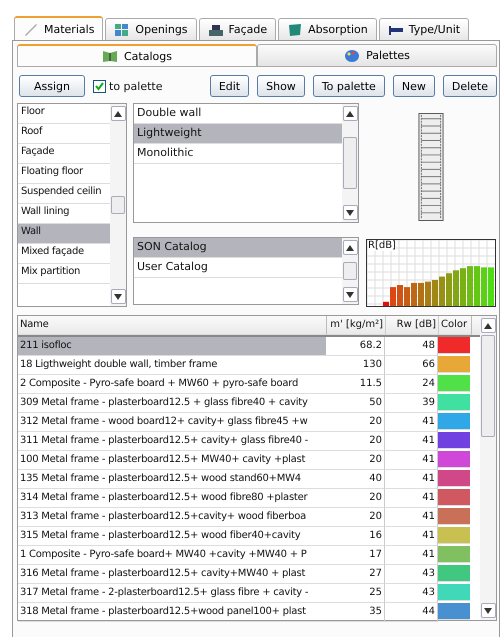  Describe the element at coordinates (355, 574) in the screenshot. I see `table-cell: 27` at that location.